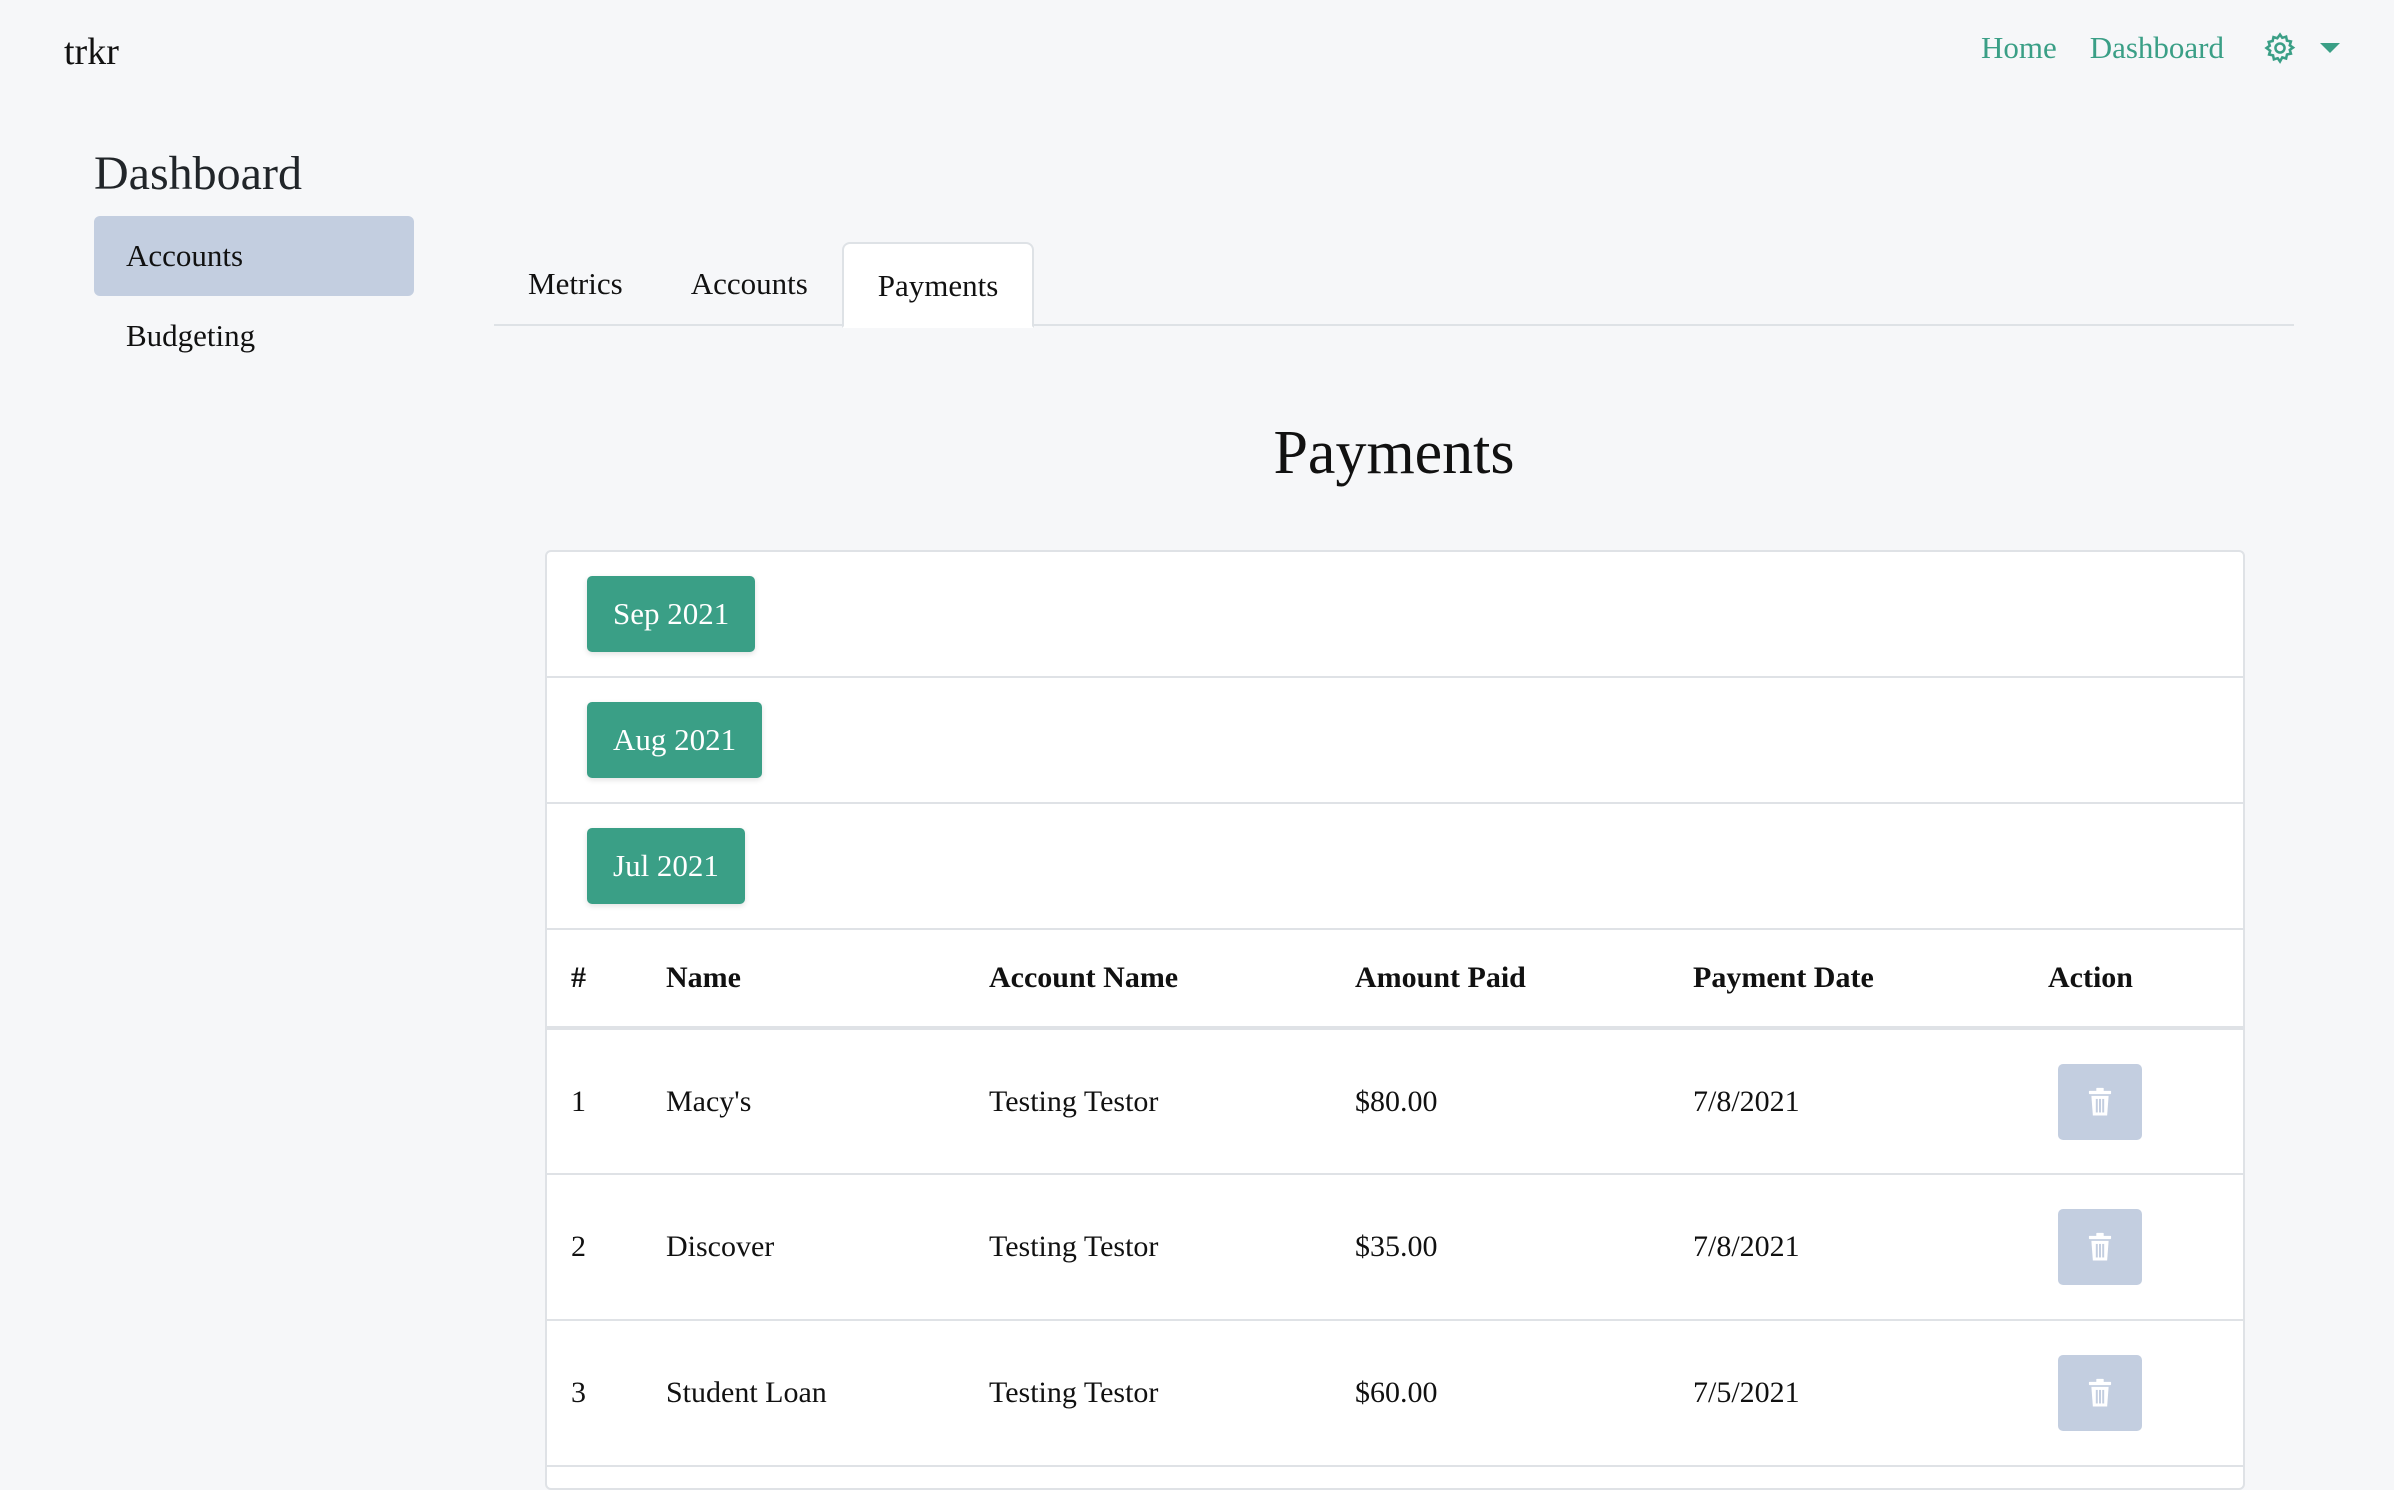 Image resolution: width=2394 pixels, height=1490 pixels. Describe the element at coordinates (1524, 1101) in the screenshot. I see `cell-amount-paid: $80.00` at that location.